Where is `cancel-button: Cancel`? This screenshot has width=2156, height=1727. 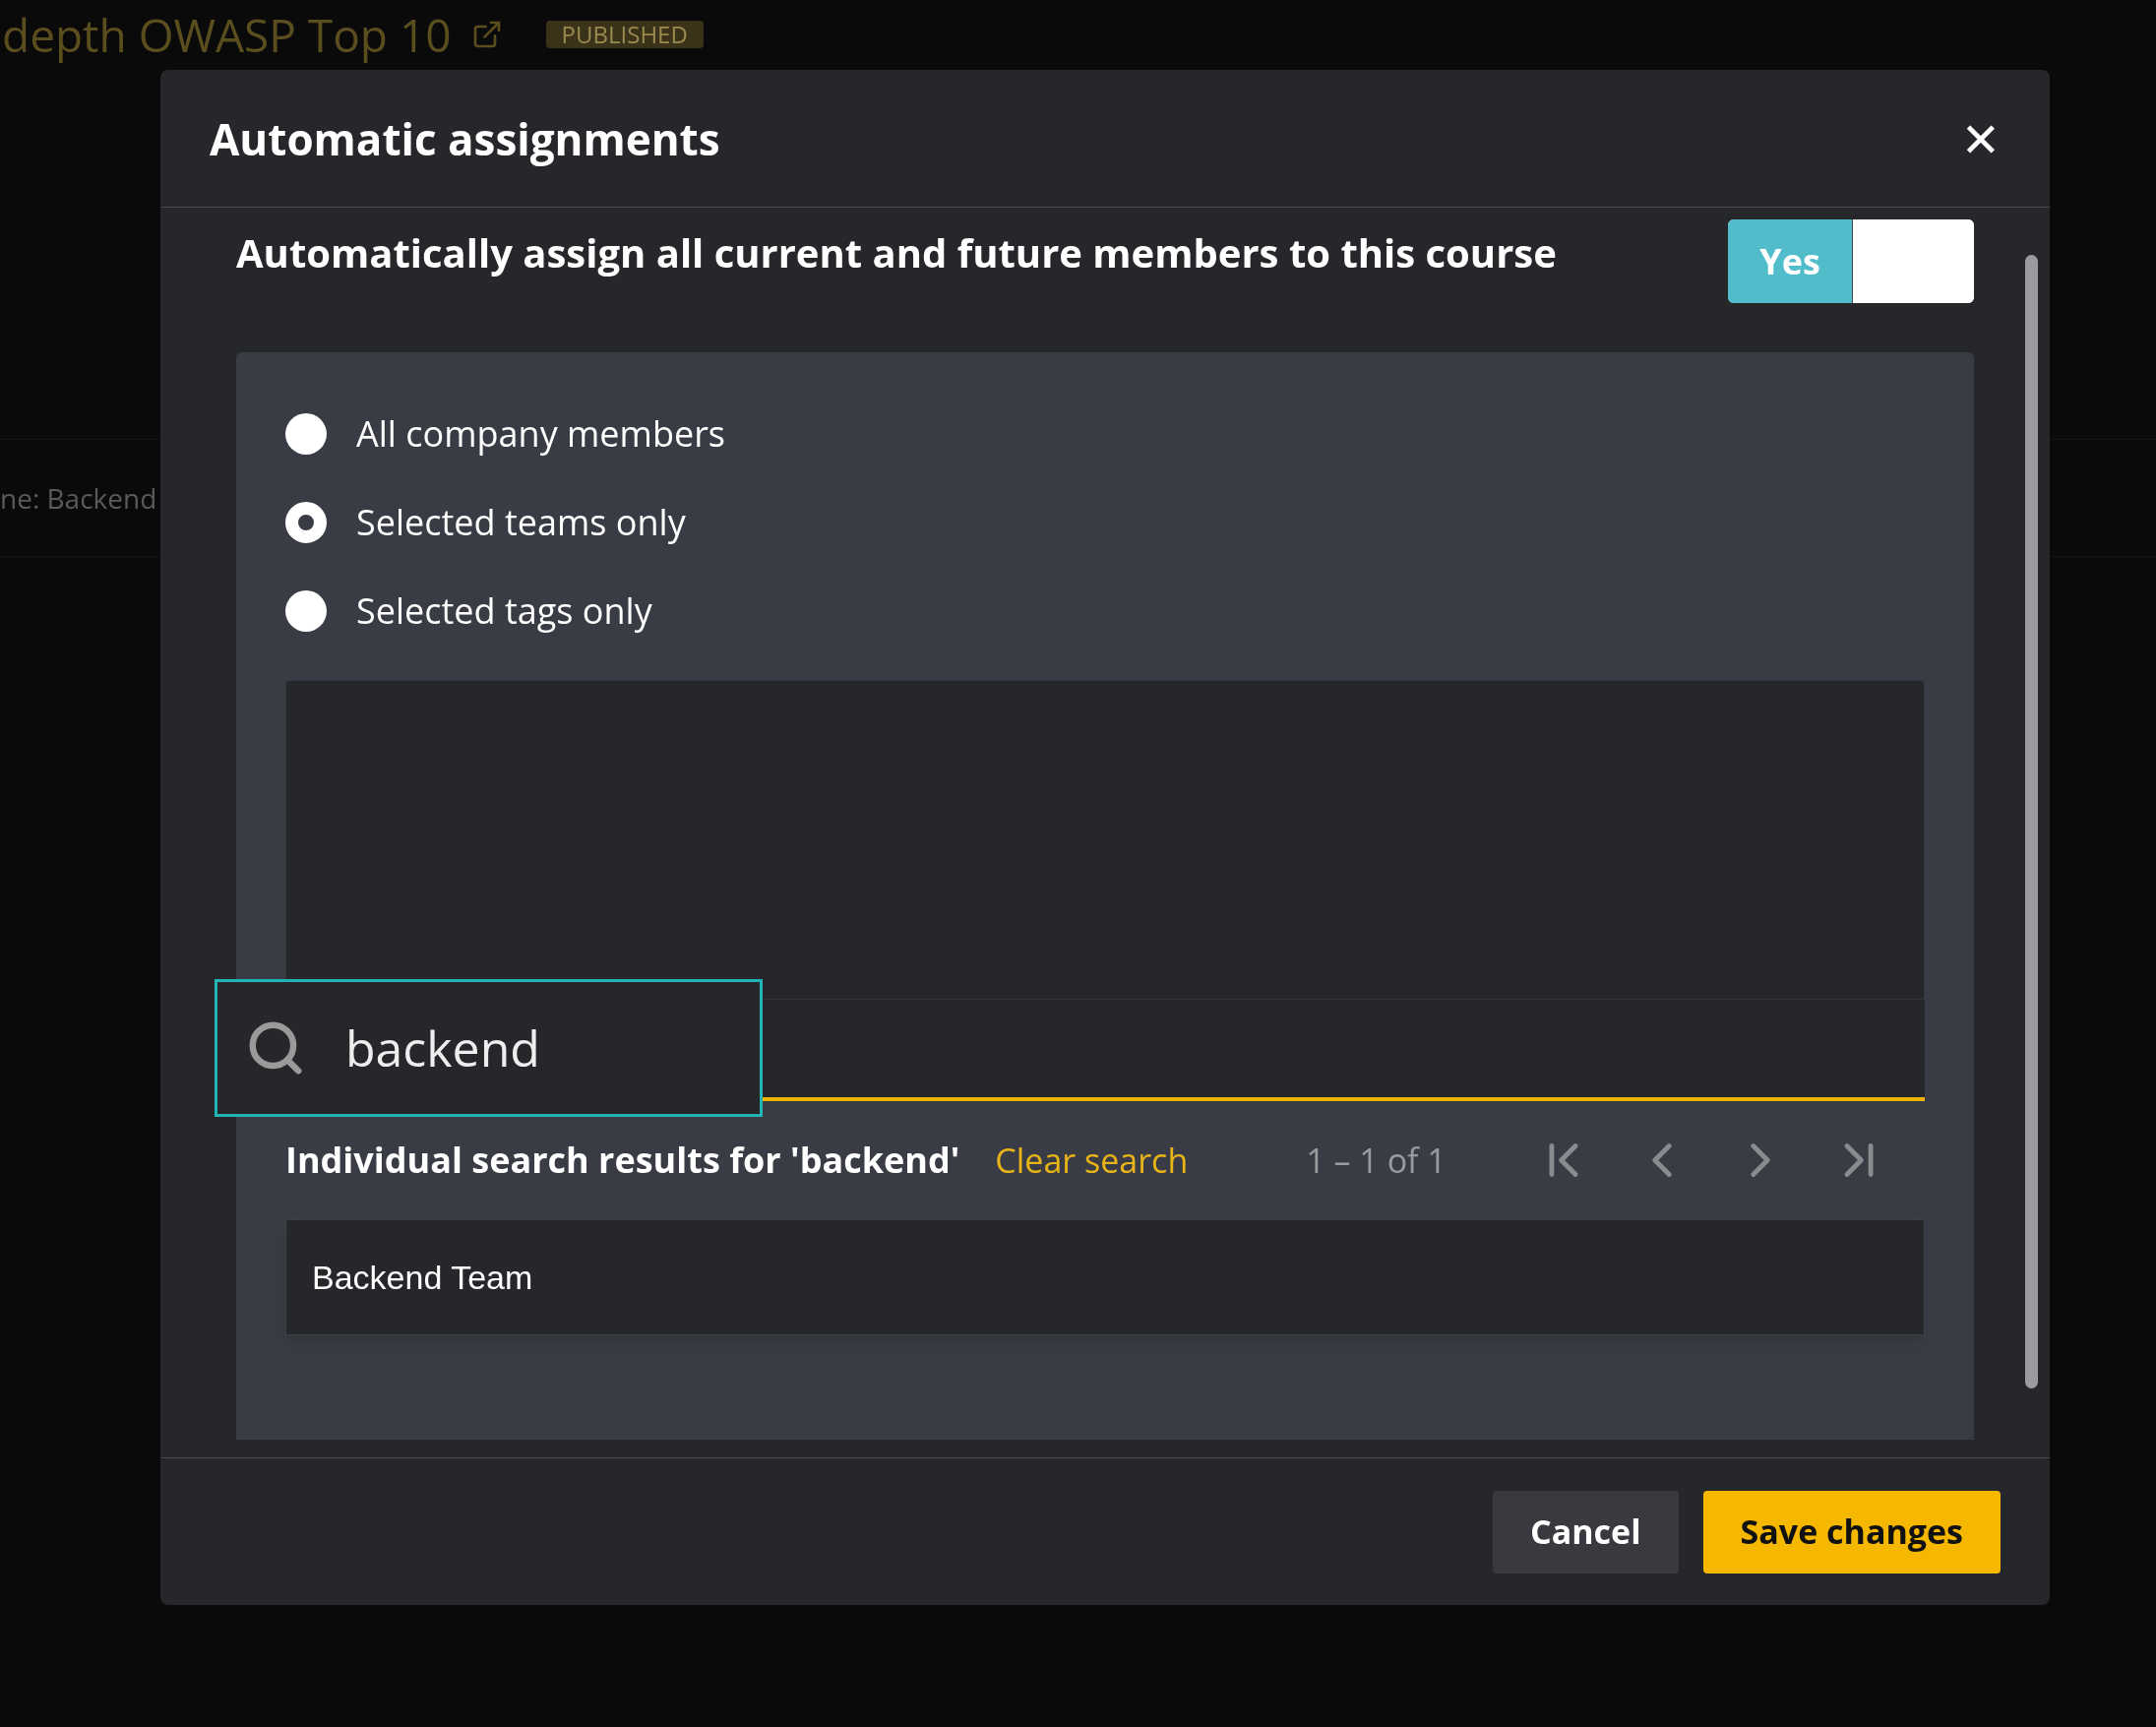
cancel-button: Cancel is located at coordinates (1586, 1531).